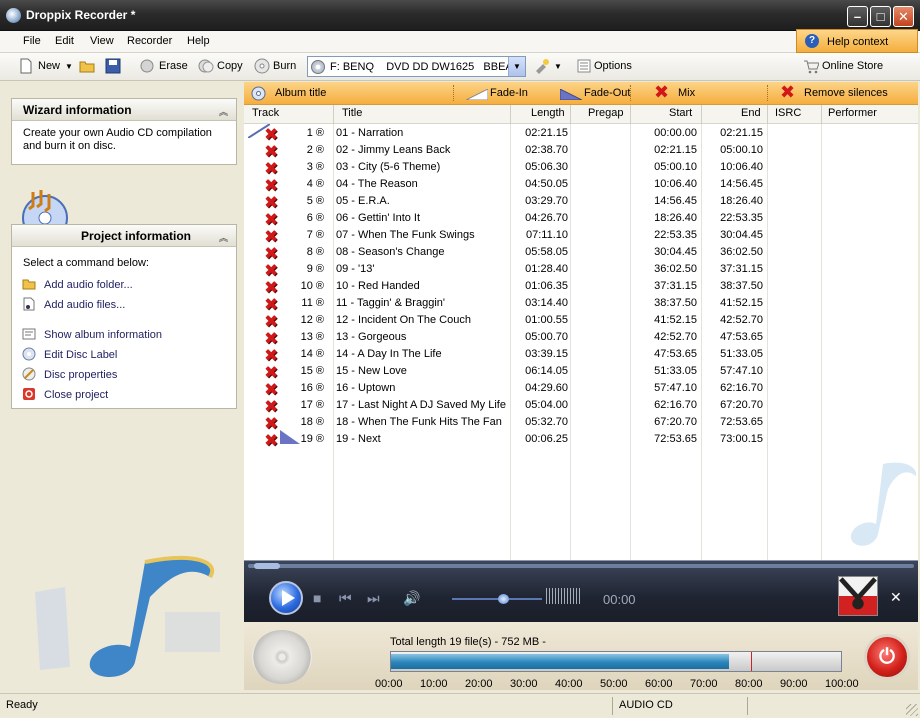  I want to click on disc-properties-link: Disc properties, so click(69, 374).